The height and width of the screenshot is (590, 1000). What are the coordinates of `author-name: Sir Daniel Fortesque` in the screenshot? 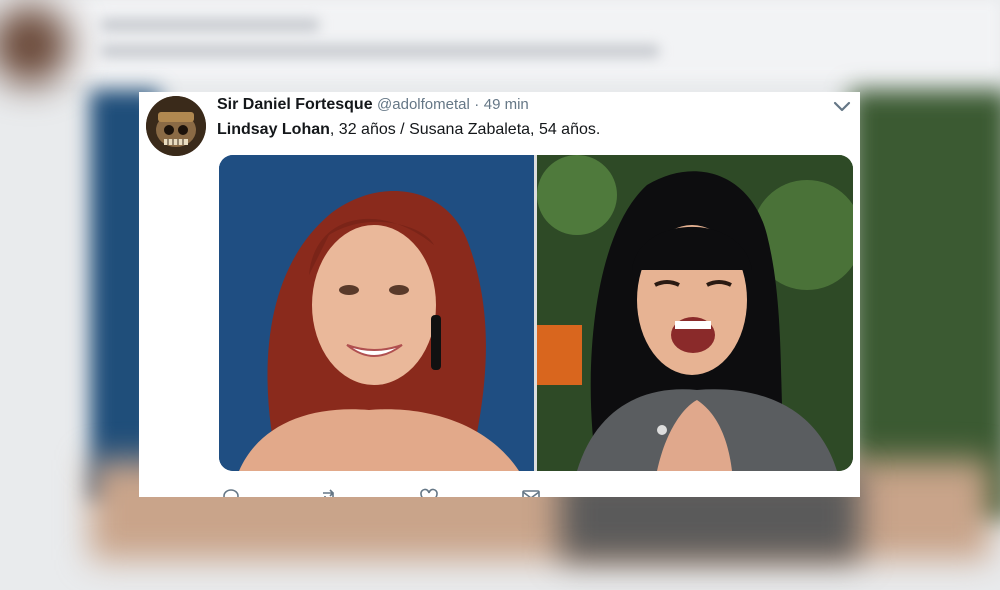 It's located at (295, 104).